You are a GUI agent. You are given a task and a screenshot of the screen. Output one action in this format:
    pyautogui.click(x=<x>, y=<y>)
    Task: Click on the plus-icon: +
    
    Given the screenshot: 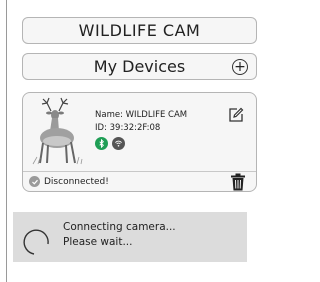 What is the action you would take?
    pyautogui.click(x=240, y=67)
    